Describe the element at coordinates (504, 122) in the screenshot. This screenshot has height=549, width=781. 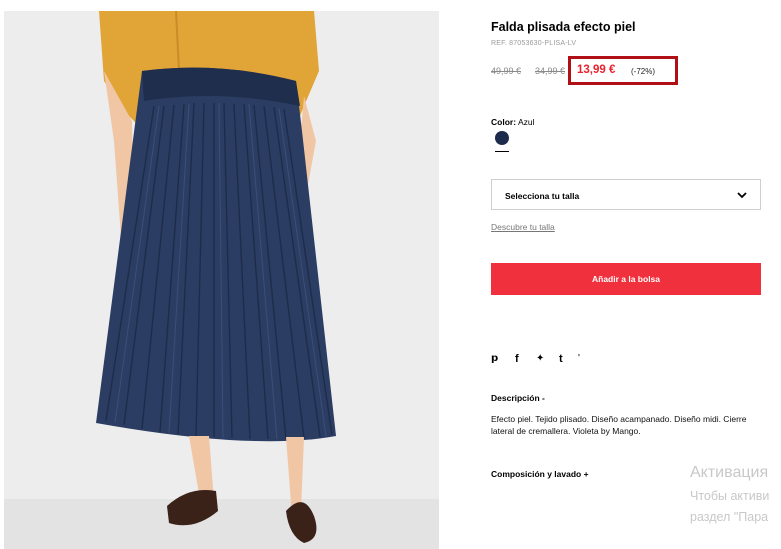
I see `color-label-prefix: Color:` at that location.